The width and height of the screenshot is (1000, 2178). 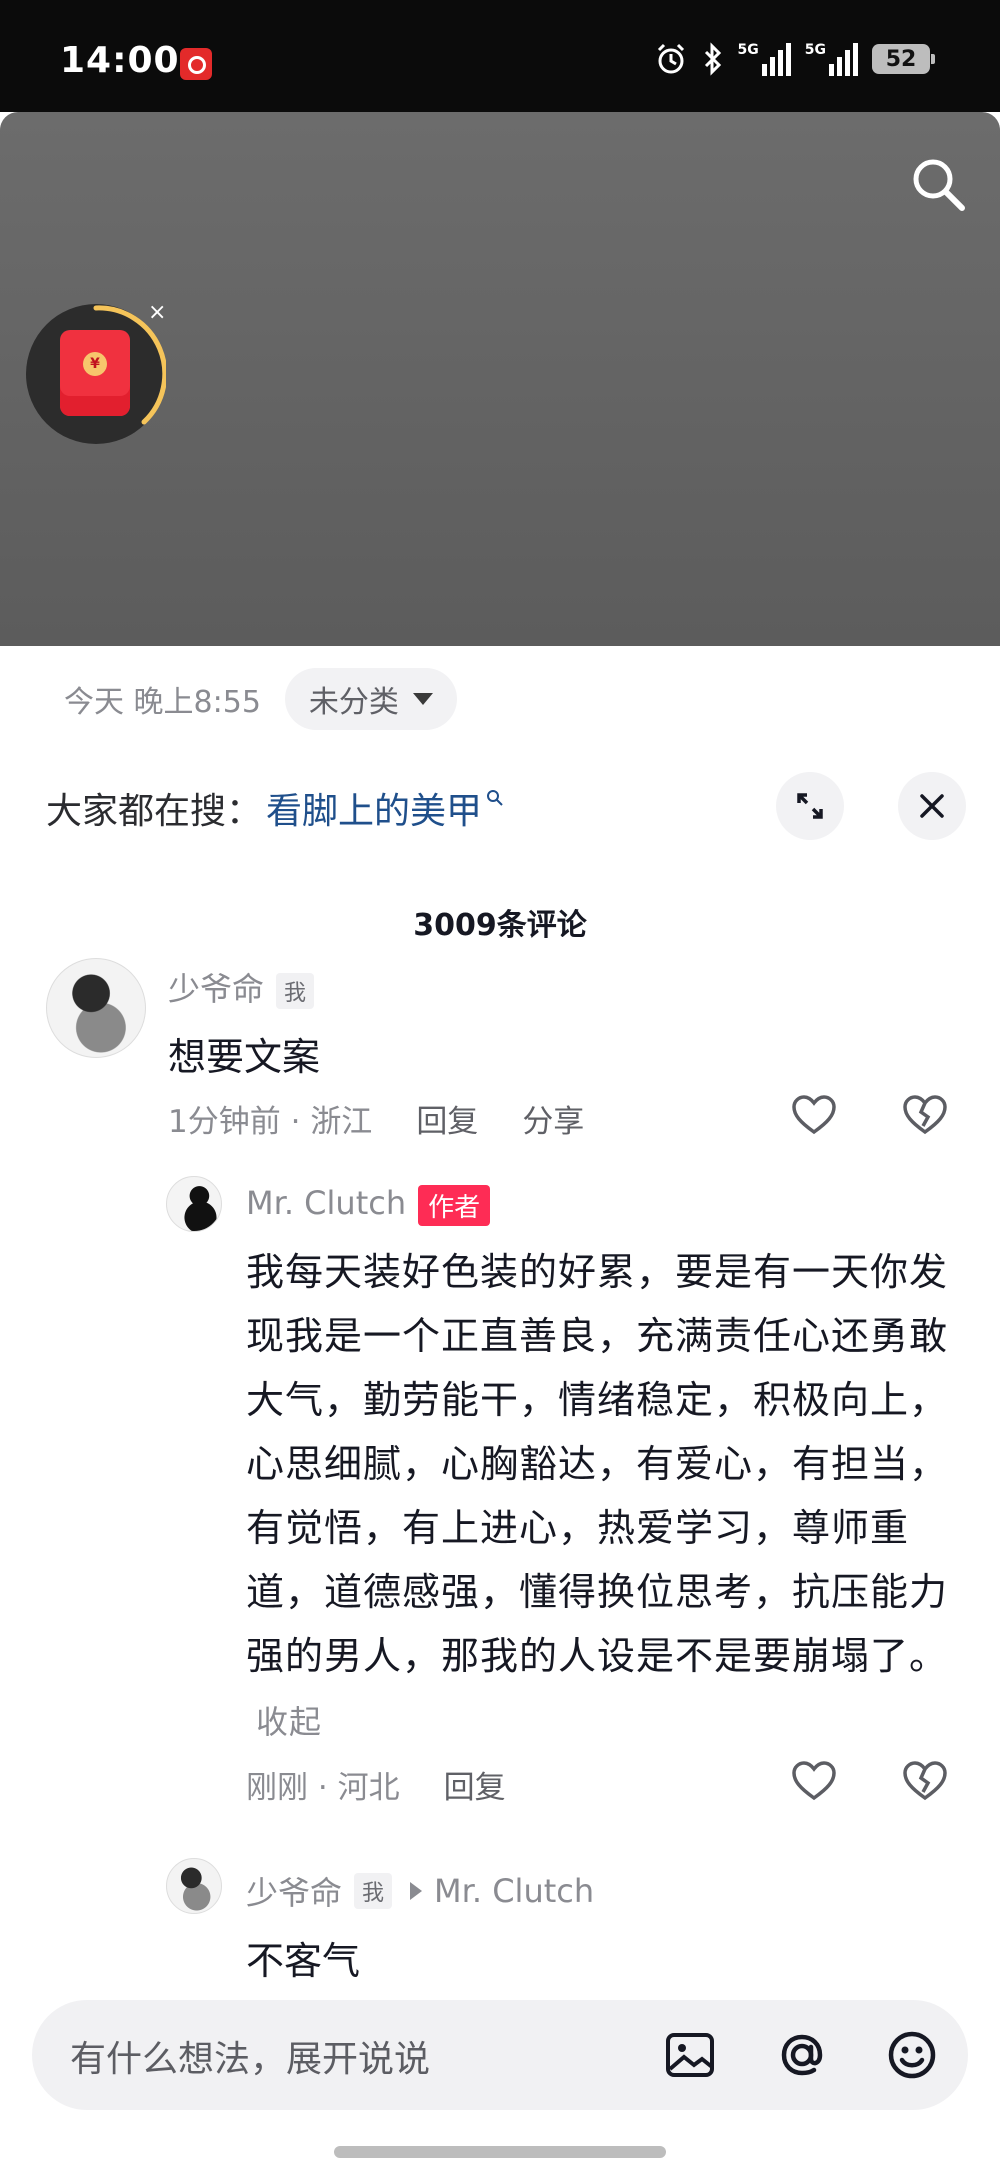 I want to click on comment-meta: 1分钟前 · 浙江 回复 分享, so click(x=376, y=1118).